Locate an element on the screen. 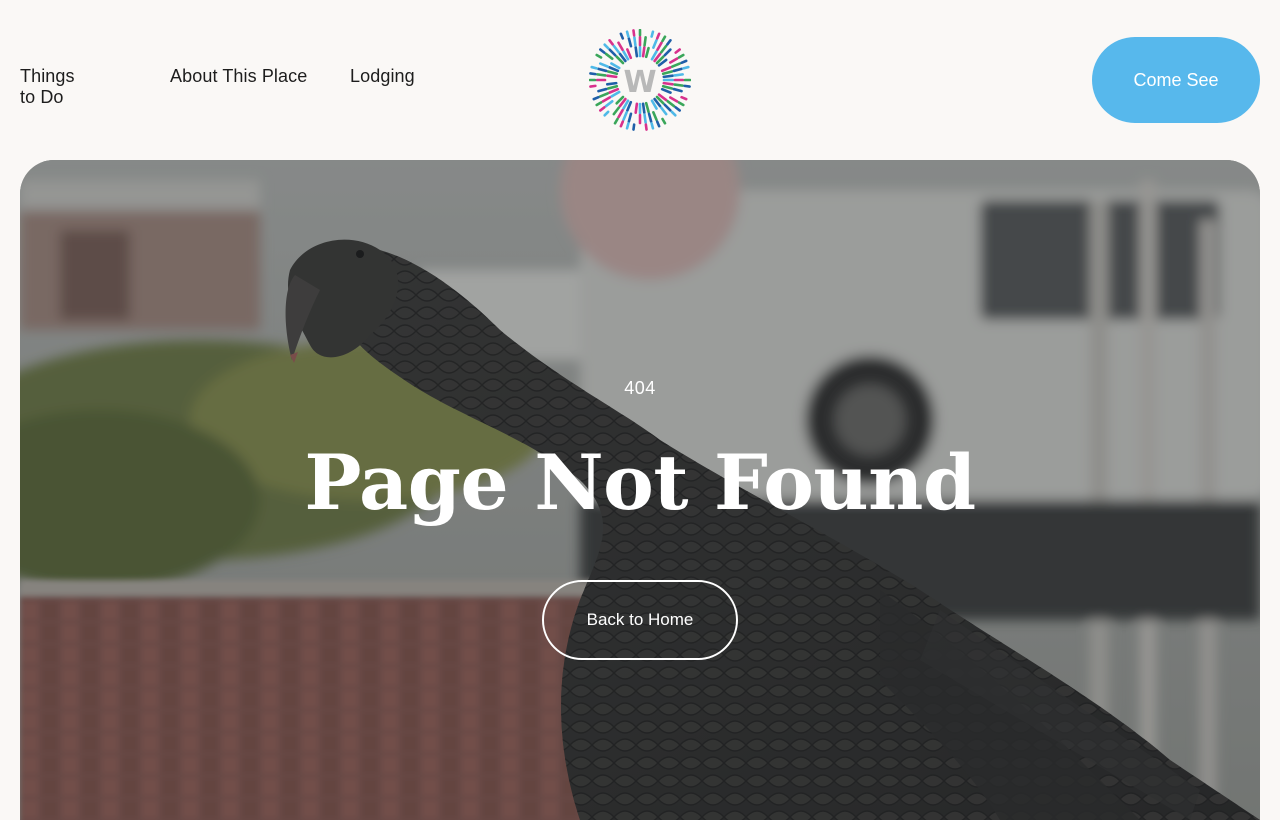  nav-link-about-this-place: About This Place is located at coordinates (238, 76).